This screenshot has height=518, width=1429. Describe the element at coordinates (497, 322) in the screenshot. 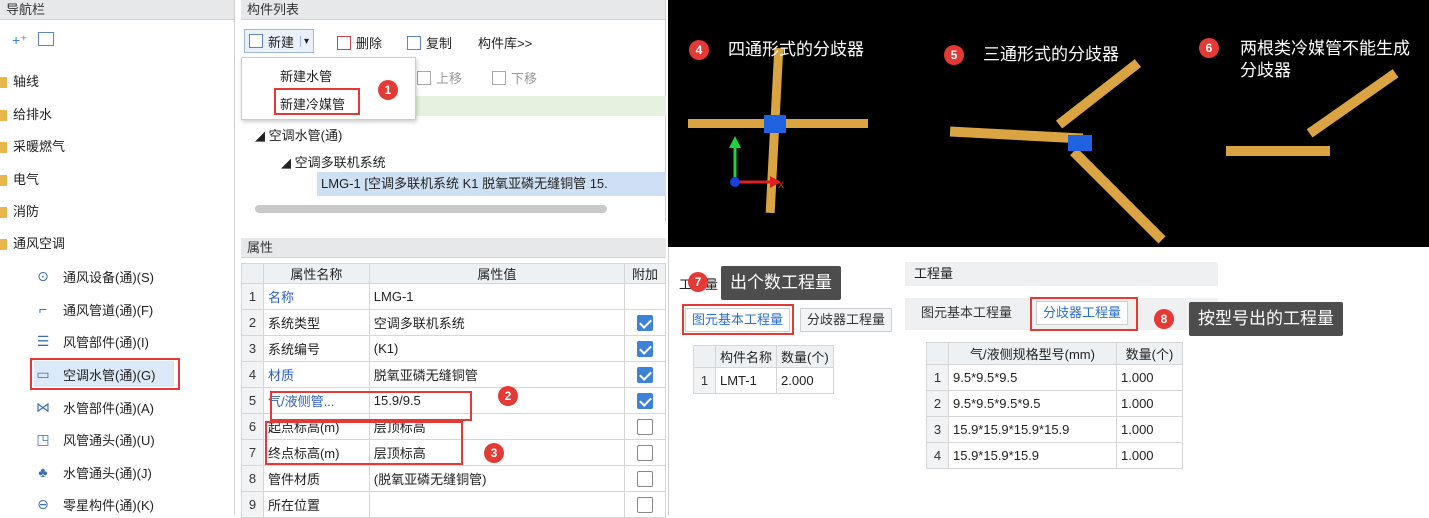

I see `attribute-value: 空调多联机系统` at that location.